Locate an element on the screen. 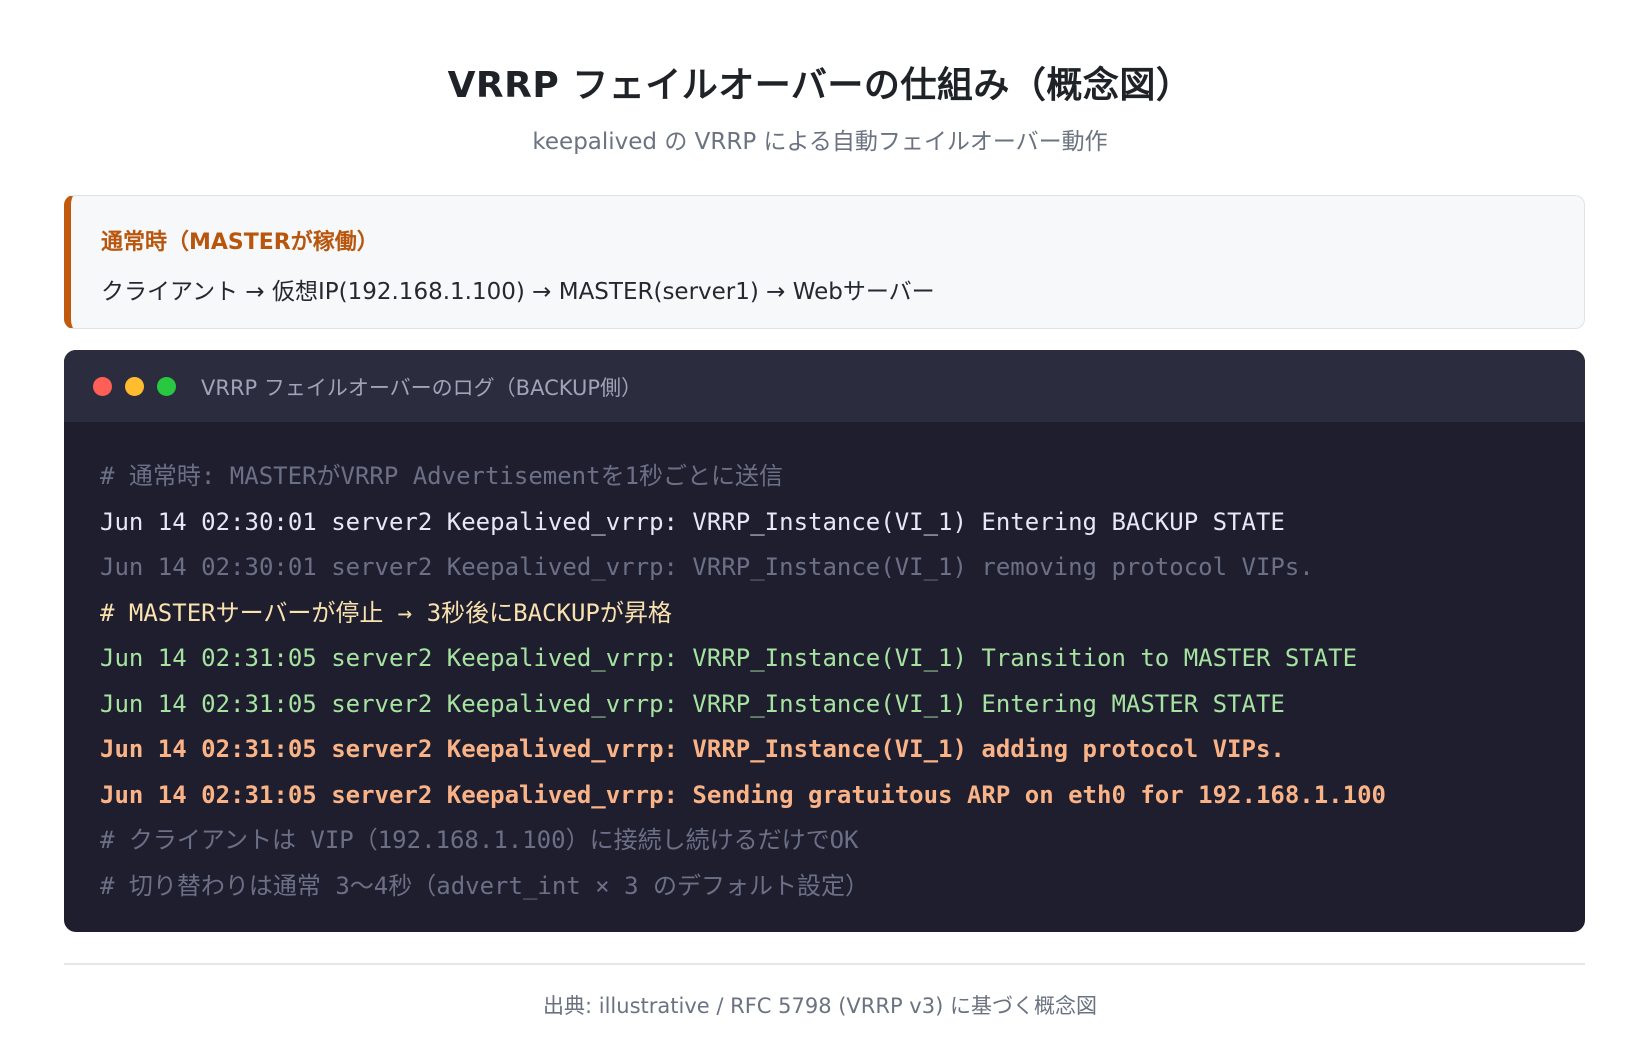 Image resolution: width=1640 pixels, height=1052 pixels. minimize-window-button is located at coordinates (134, 386).